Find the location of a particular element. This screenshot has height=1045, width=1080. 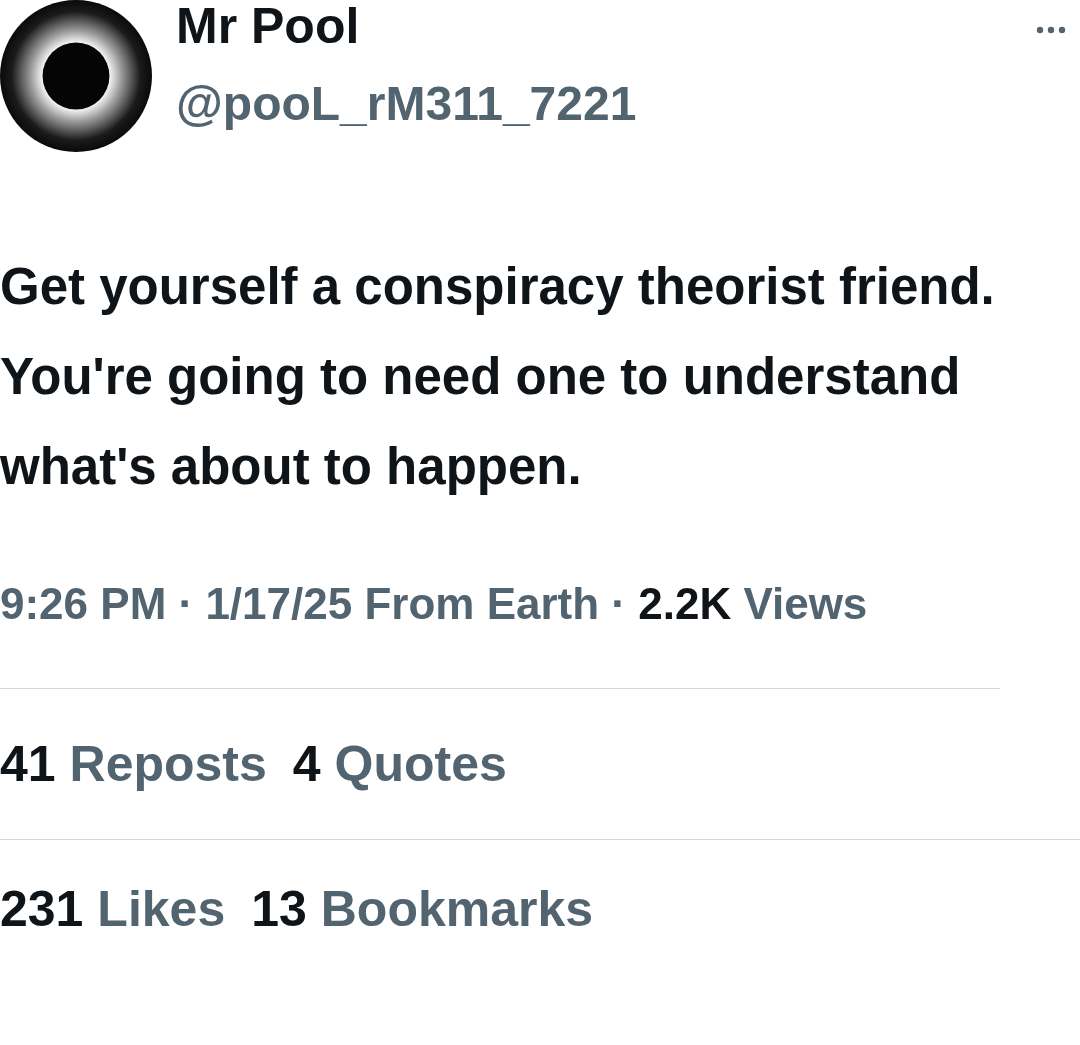

stat-link: 4 Quotes is located at coordinates (399, 764).